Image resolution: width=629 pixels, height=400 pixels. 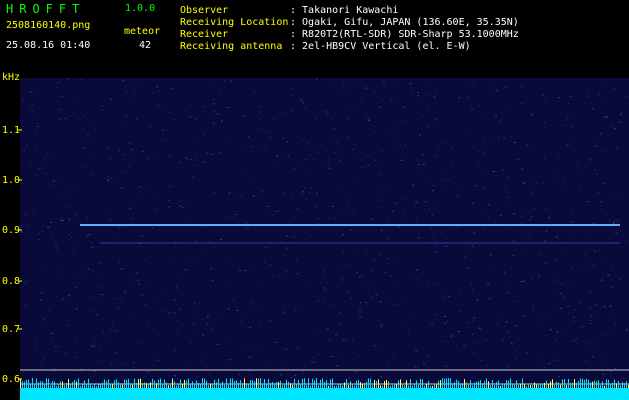 What do you see at coordinates (140, 8) in the screenshot?
I see `app-version: 1.0.0` at bounding box center [140, 8].